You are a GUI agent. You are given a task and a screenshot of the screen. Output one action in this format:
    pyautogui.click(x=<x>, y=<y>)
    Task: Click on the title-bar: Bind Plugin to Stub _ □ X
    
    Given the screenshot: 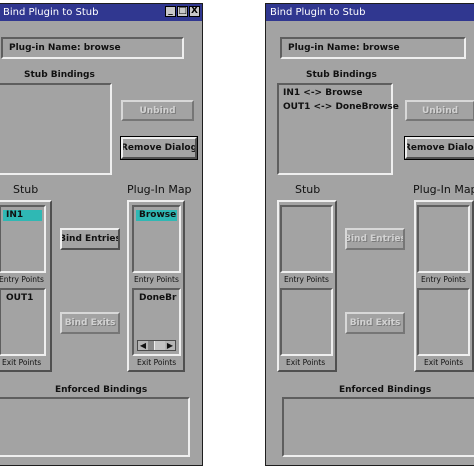 What is the action you would take?
    pyautogui.click(x=101, y=12)
    